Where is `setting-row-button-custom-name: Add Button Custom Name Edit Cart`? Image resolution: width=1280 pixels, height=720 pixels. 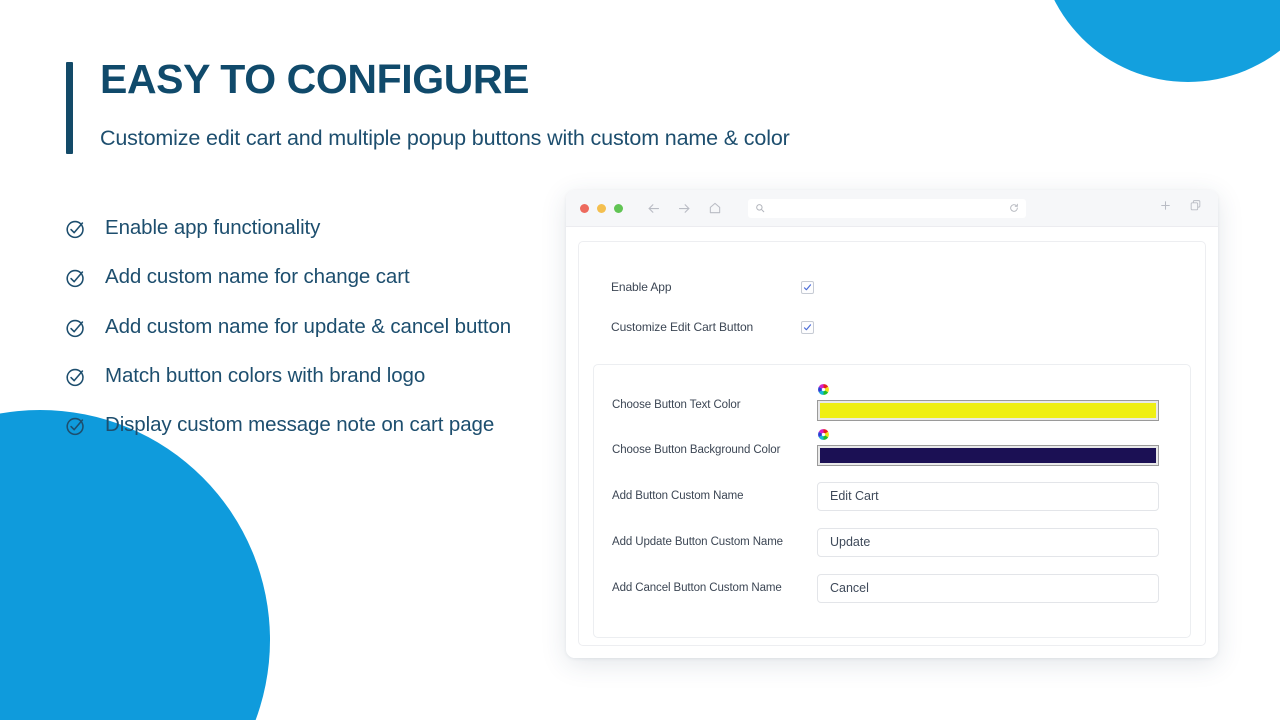
setting-row-button-custom-name: Add Button Custom Name Edit Cart is located at coordinates (892, 496).